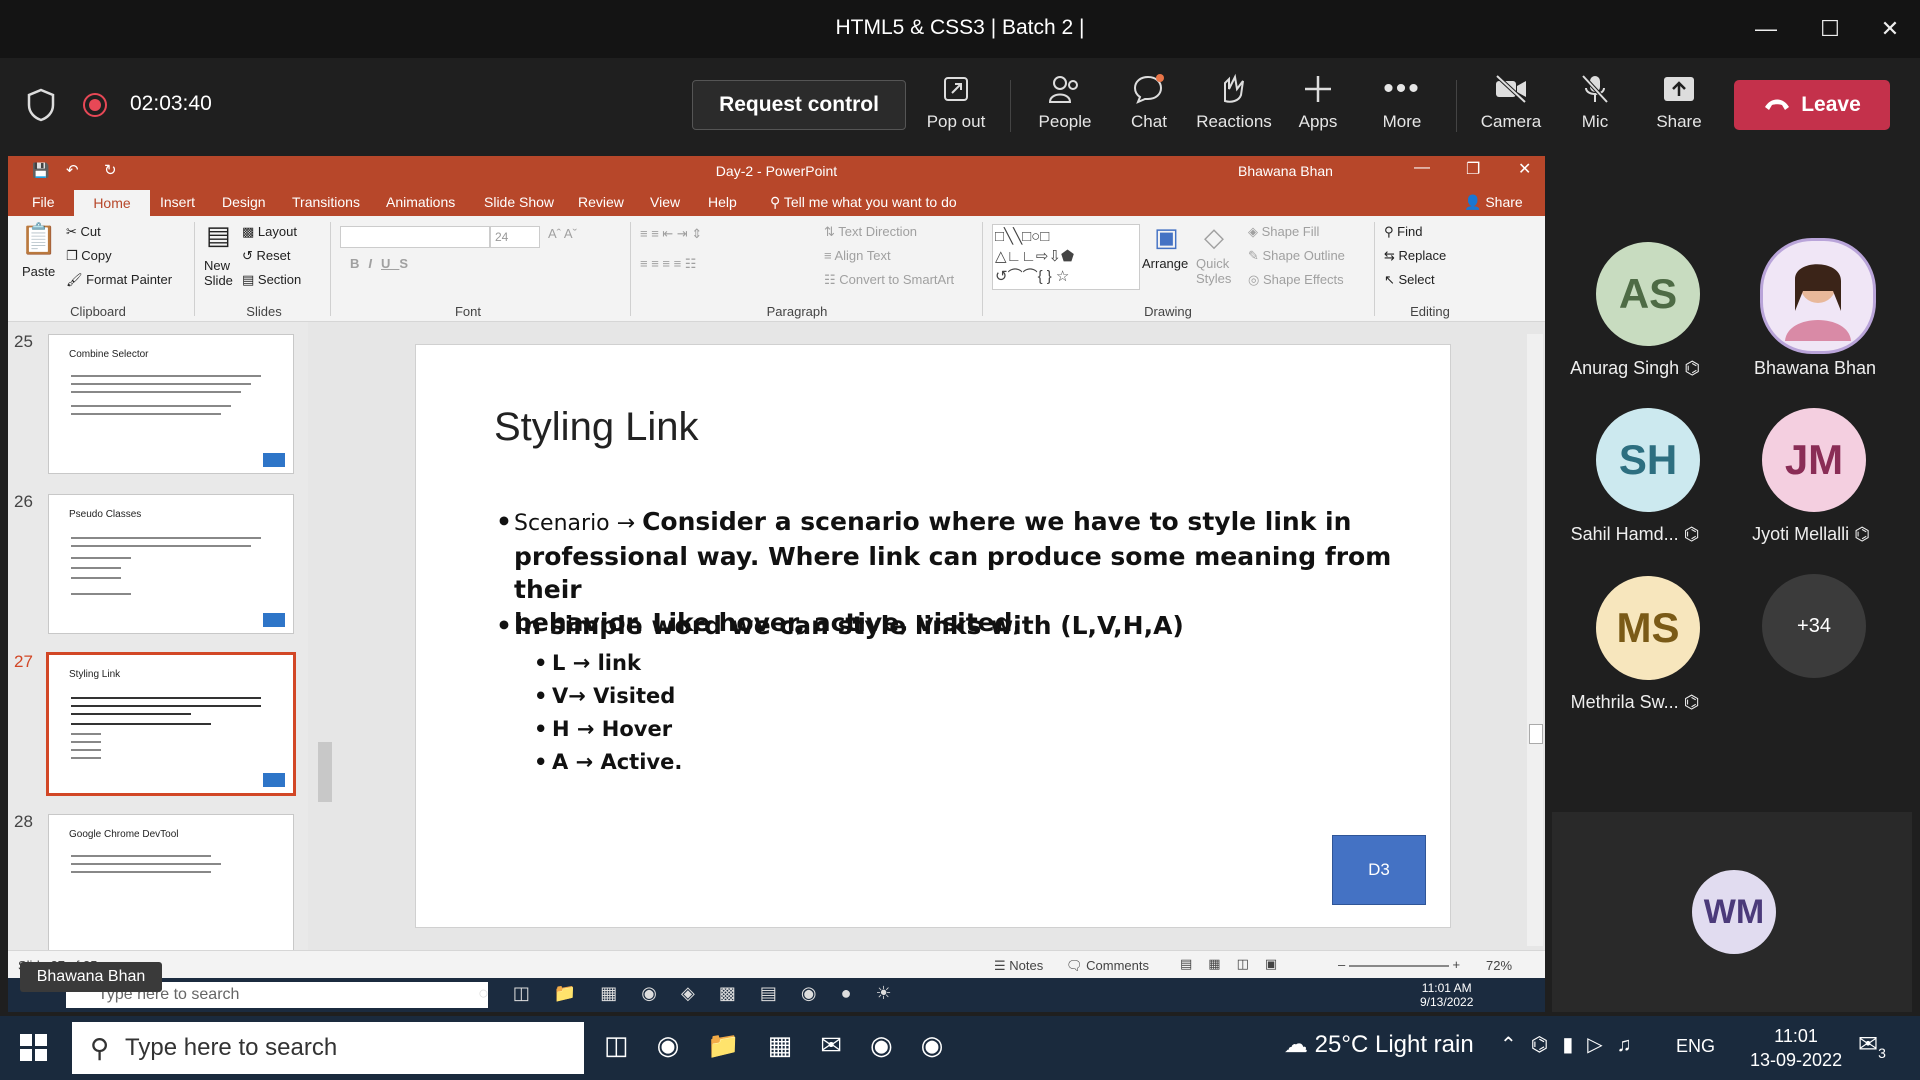 The height and width of the screenshot is (1080, 1920). What do you see at coordinates (218, 273) in the screenshot?
I see `new-slide-button: New Slide` at bounding box center [218, 273].